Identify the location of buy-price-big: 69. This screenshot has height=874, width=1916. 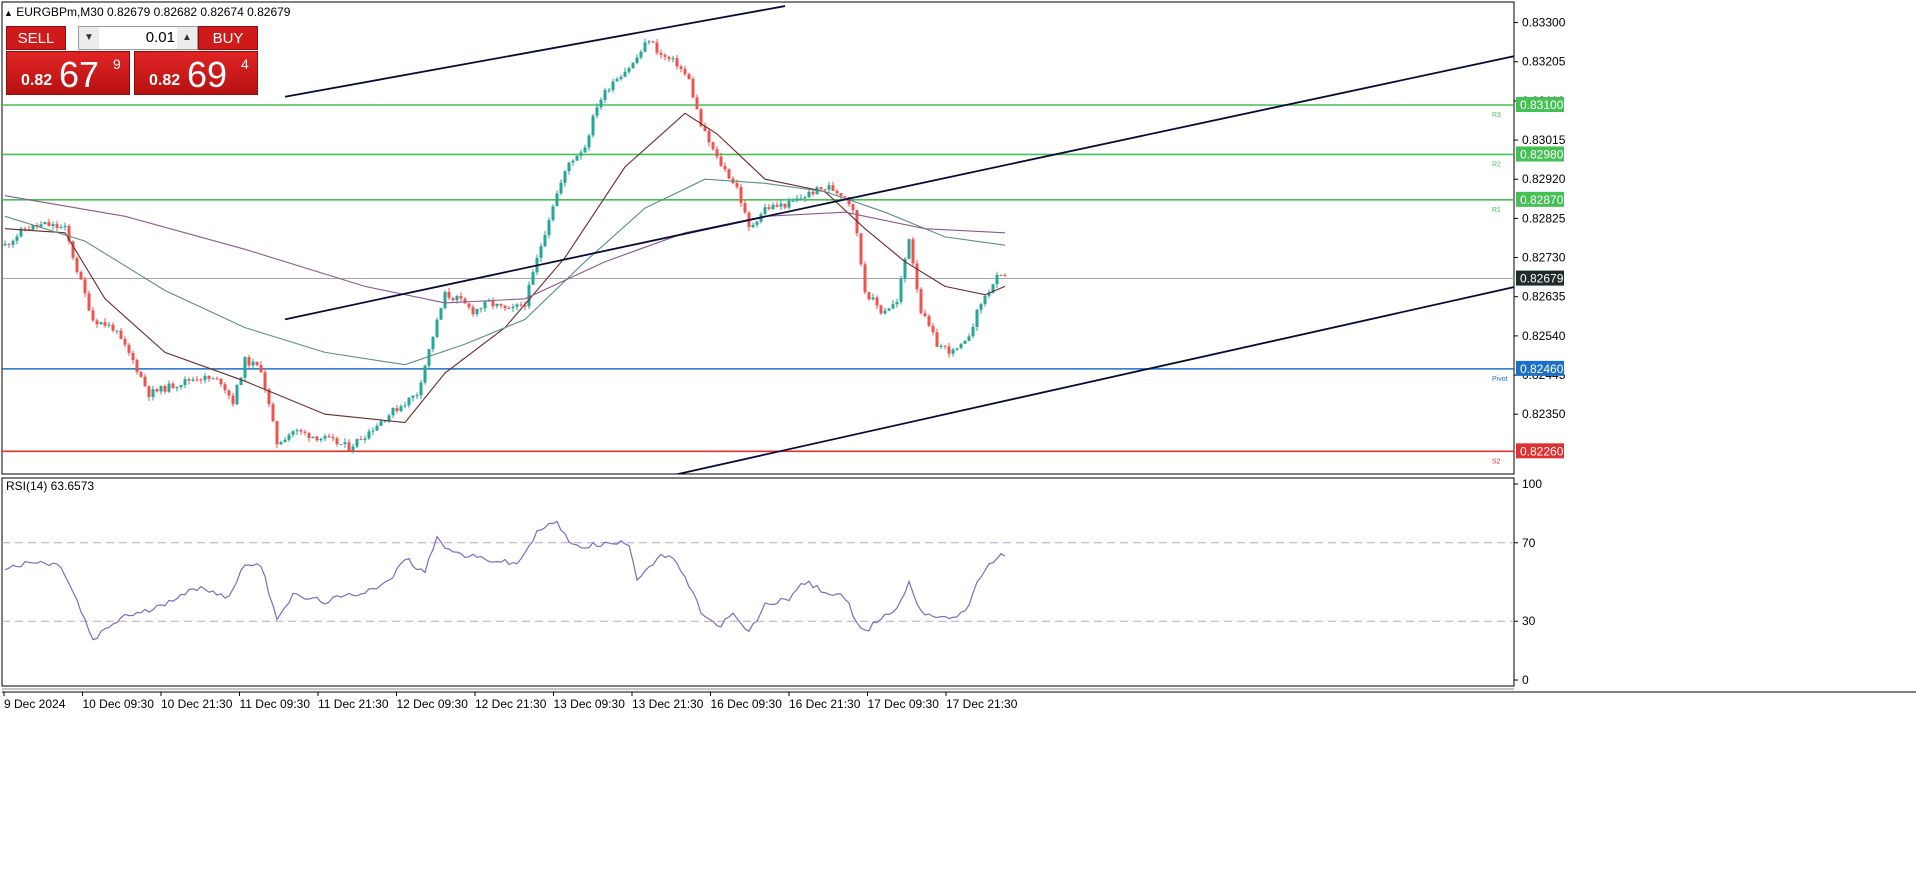
(207, 74).